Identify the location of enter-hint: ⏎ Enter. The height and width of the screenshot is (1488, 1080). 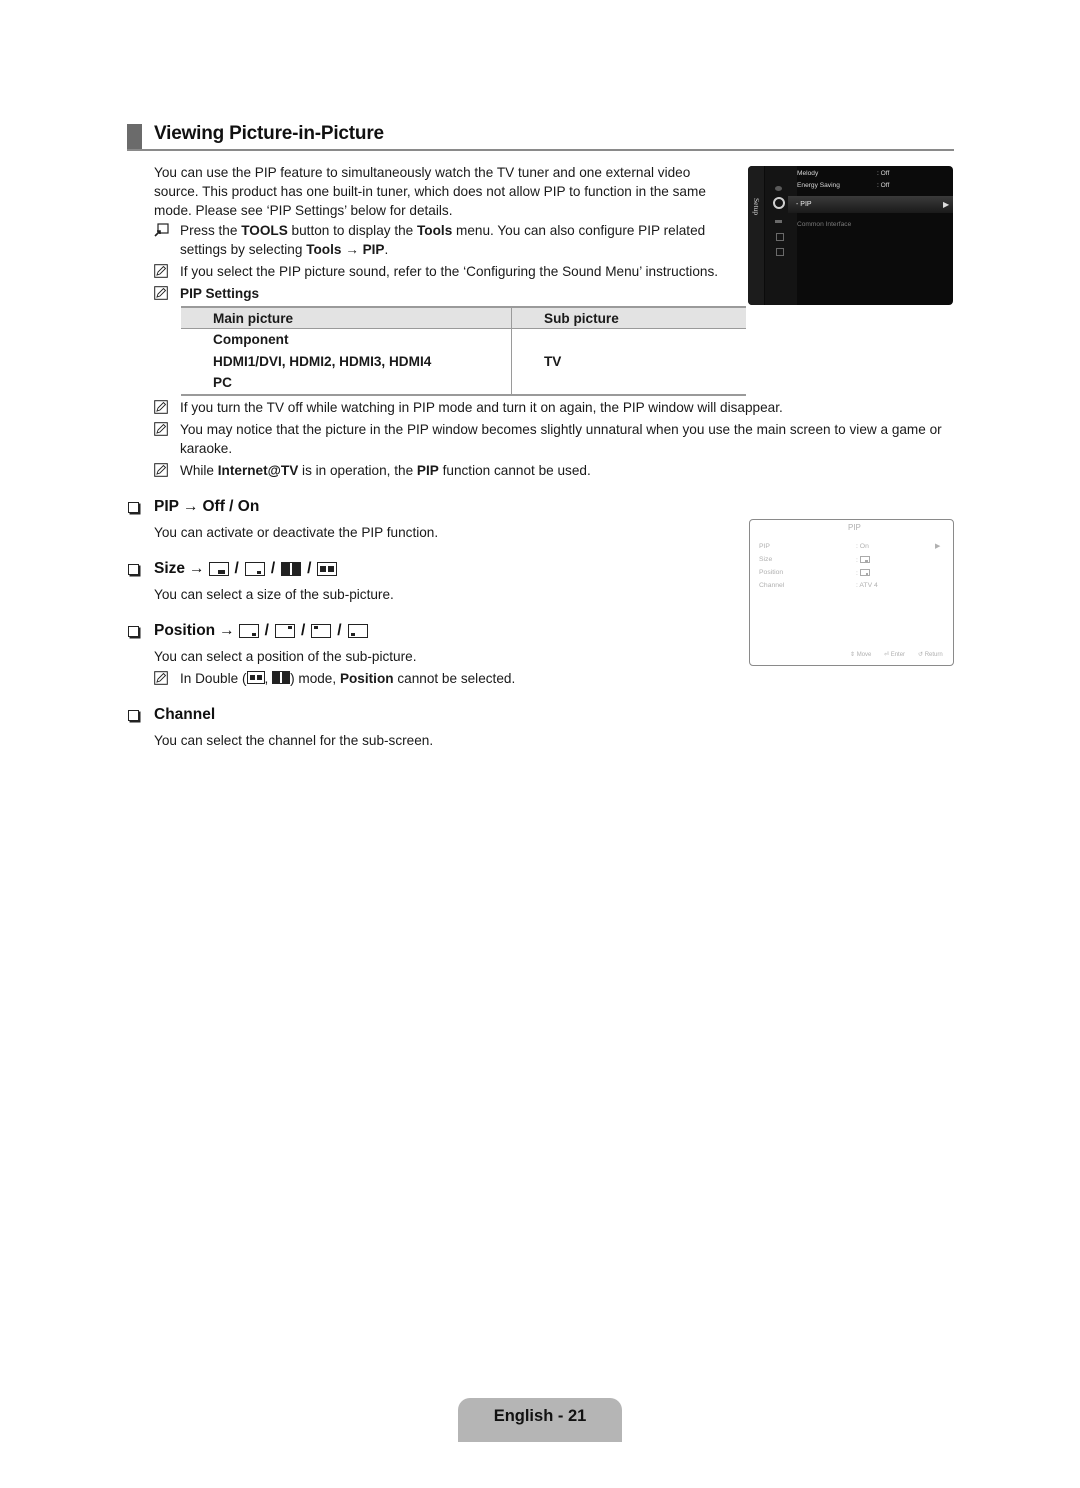
(895, 655).